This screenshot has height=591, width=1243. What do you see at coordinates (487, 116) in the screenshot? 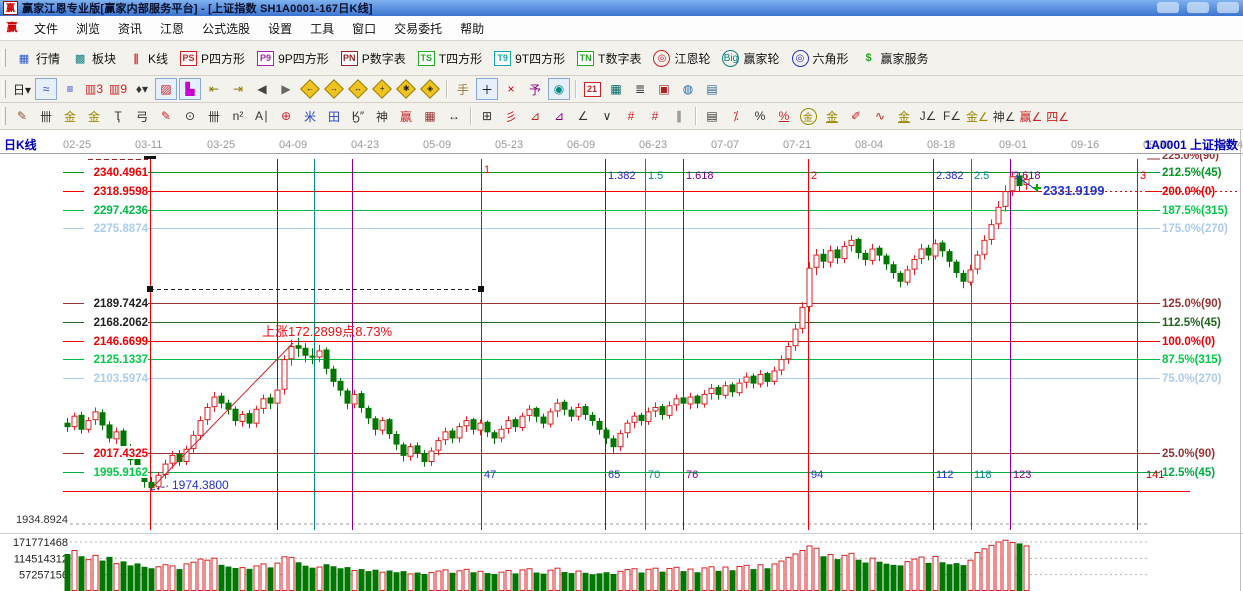
I see `draw-box-tool-icon: ⊞` at bounding box center [487, 116].